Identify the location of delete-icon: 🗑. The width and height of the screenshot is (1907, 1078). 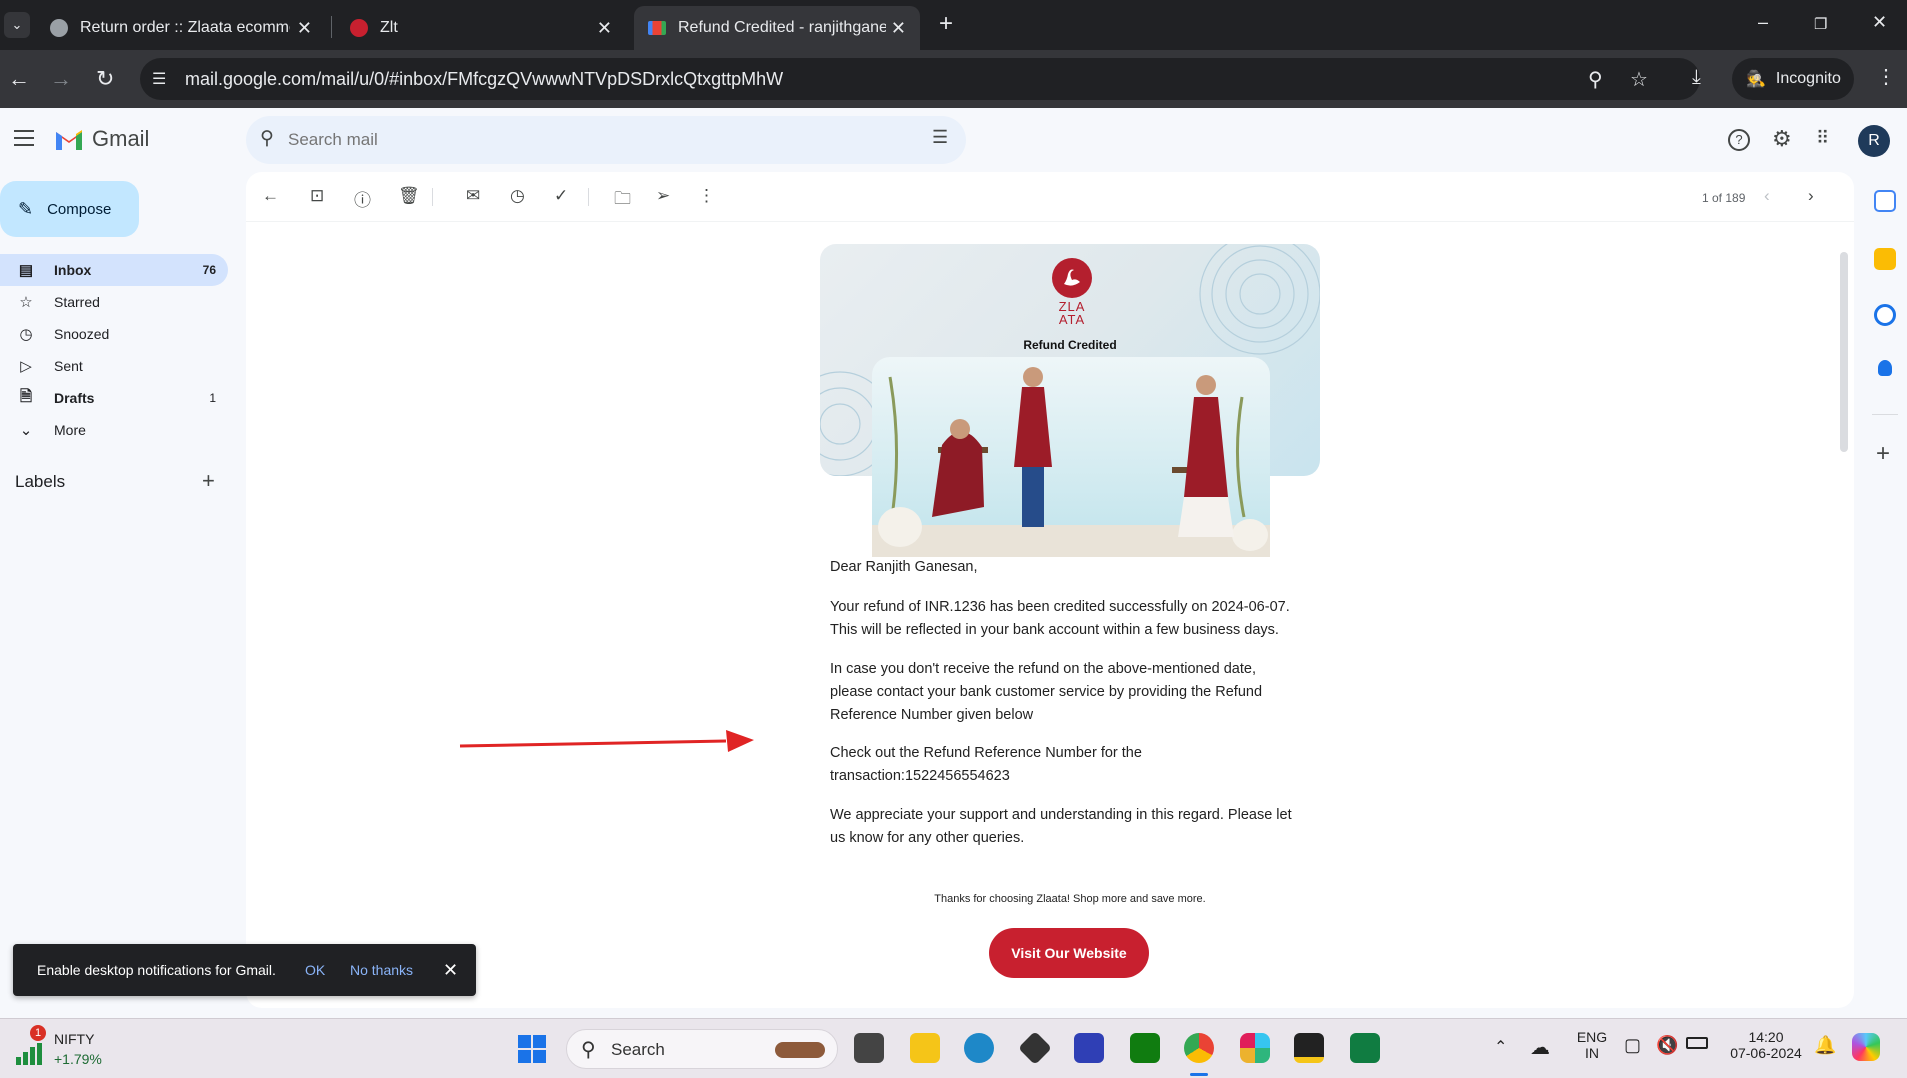
(409, 196).